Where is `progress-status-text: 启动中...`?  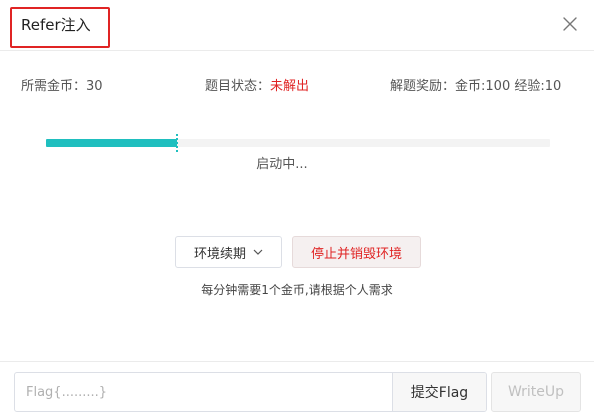
progress-status-text: 启动中... is located at coordinates (282, 164).